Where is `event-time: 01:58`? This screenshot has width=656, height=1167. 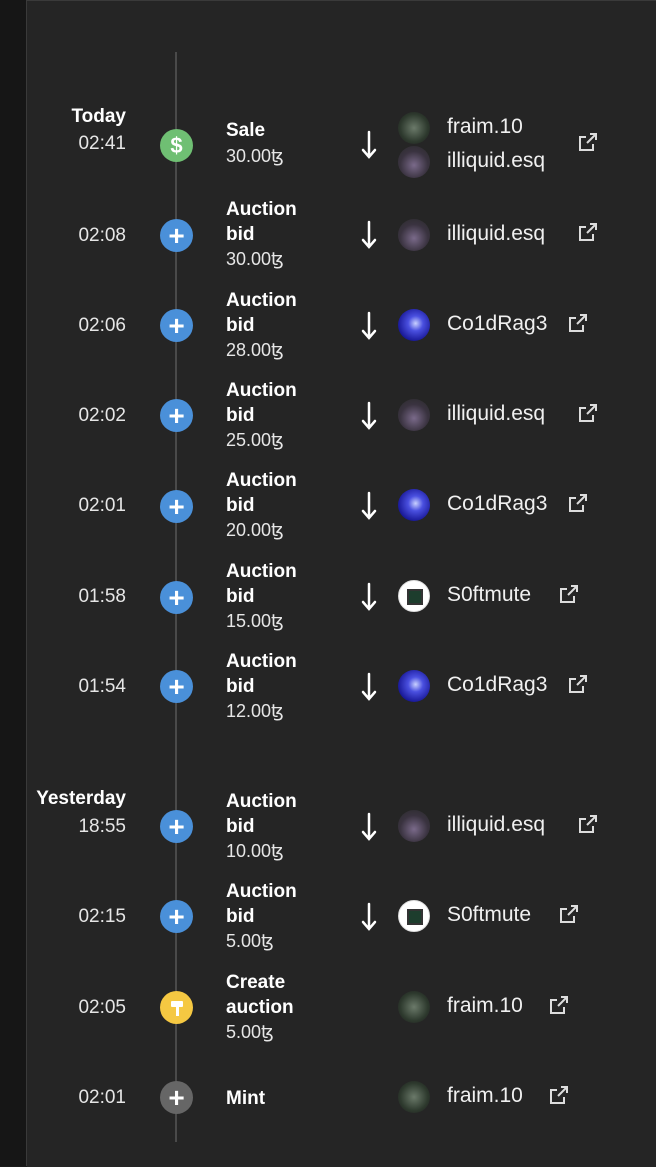
event-time: 01:58 is located at coordinates (102, 596).